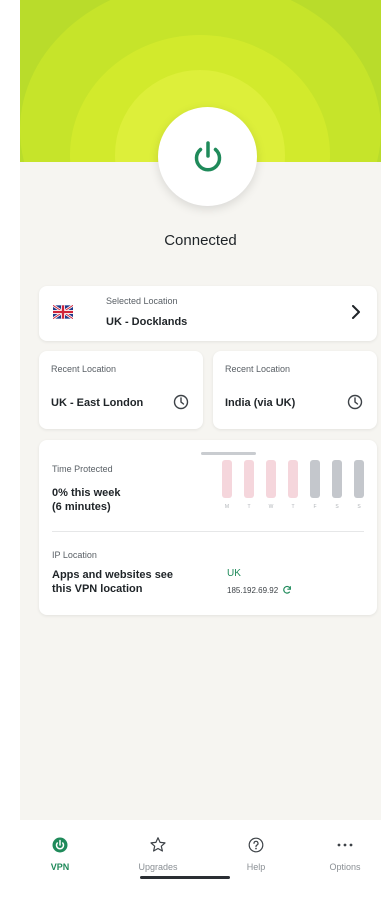 The height and width of the screenshot is (903, 391). What do you see at coordinates (185, 877) in the screenshot?
I see `home-indicator` at bounding box center [185, 877].